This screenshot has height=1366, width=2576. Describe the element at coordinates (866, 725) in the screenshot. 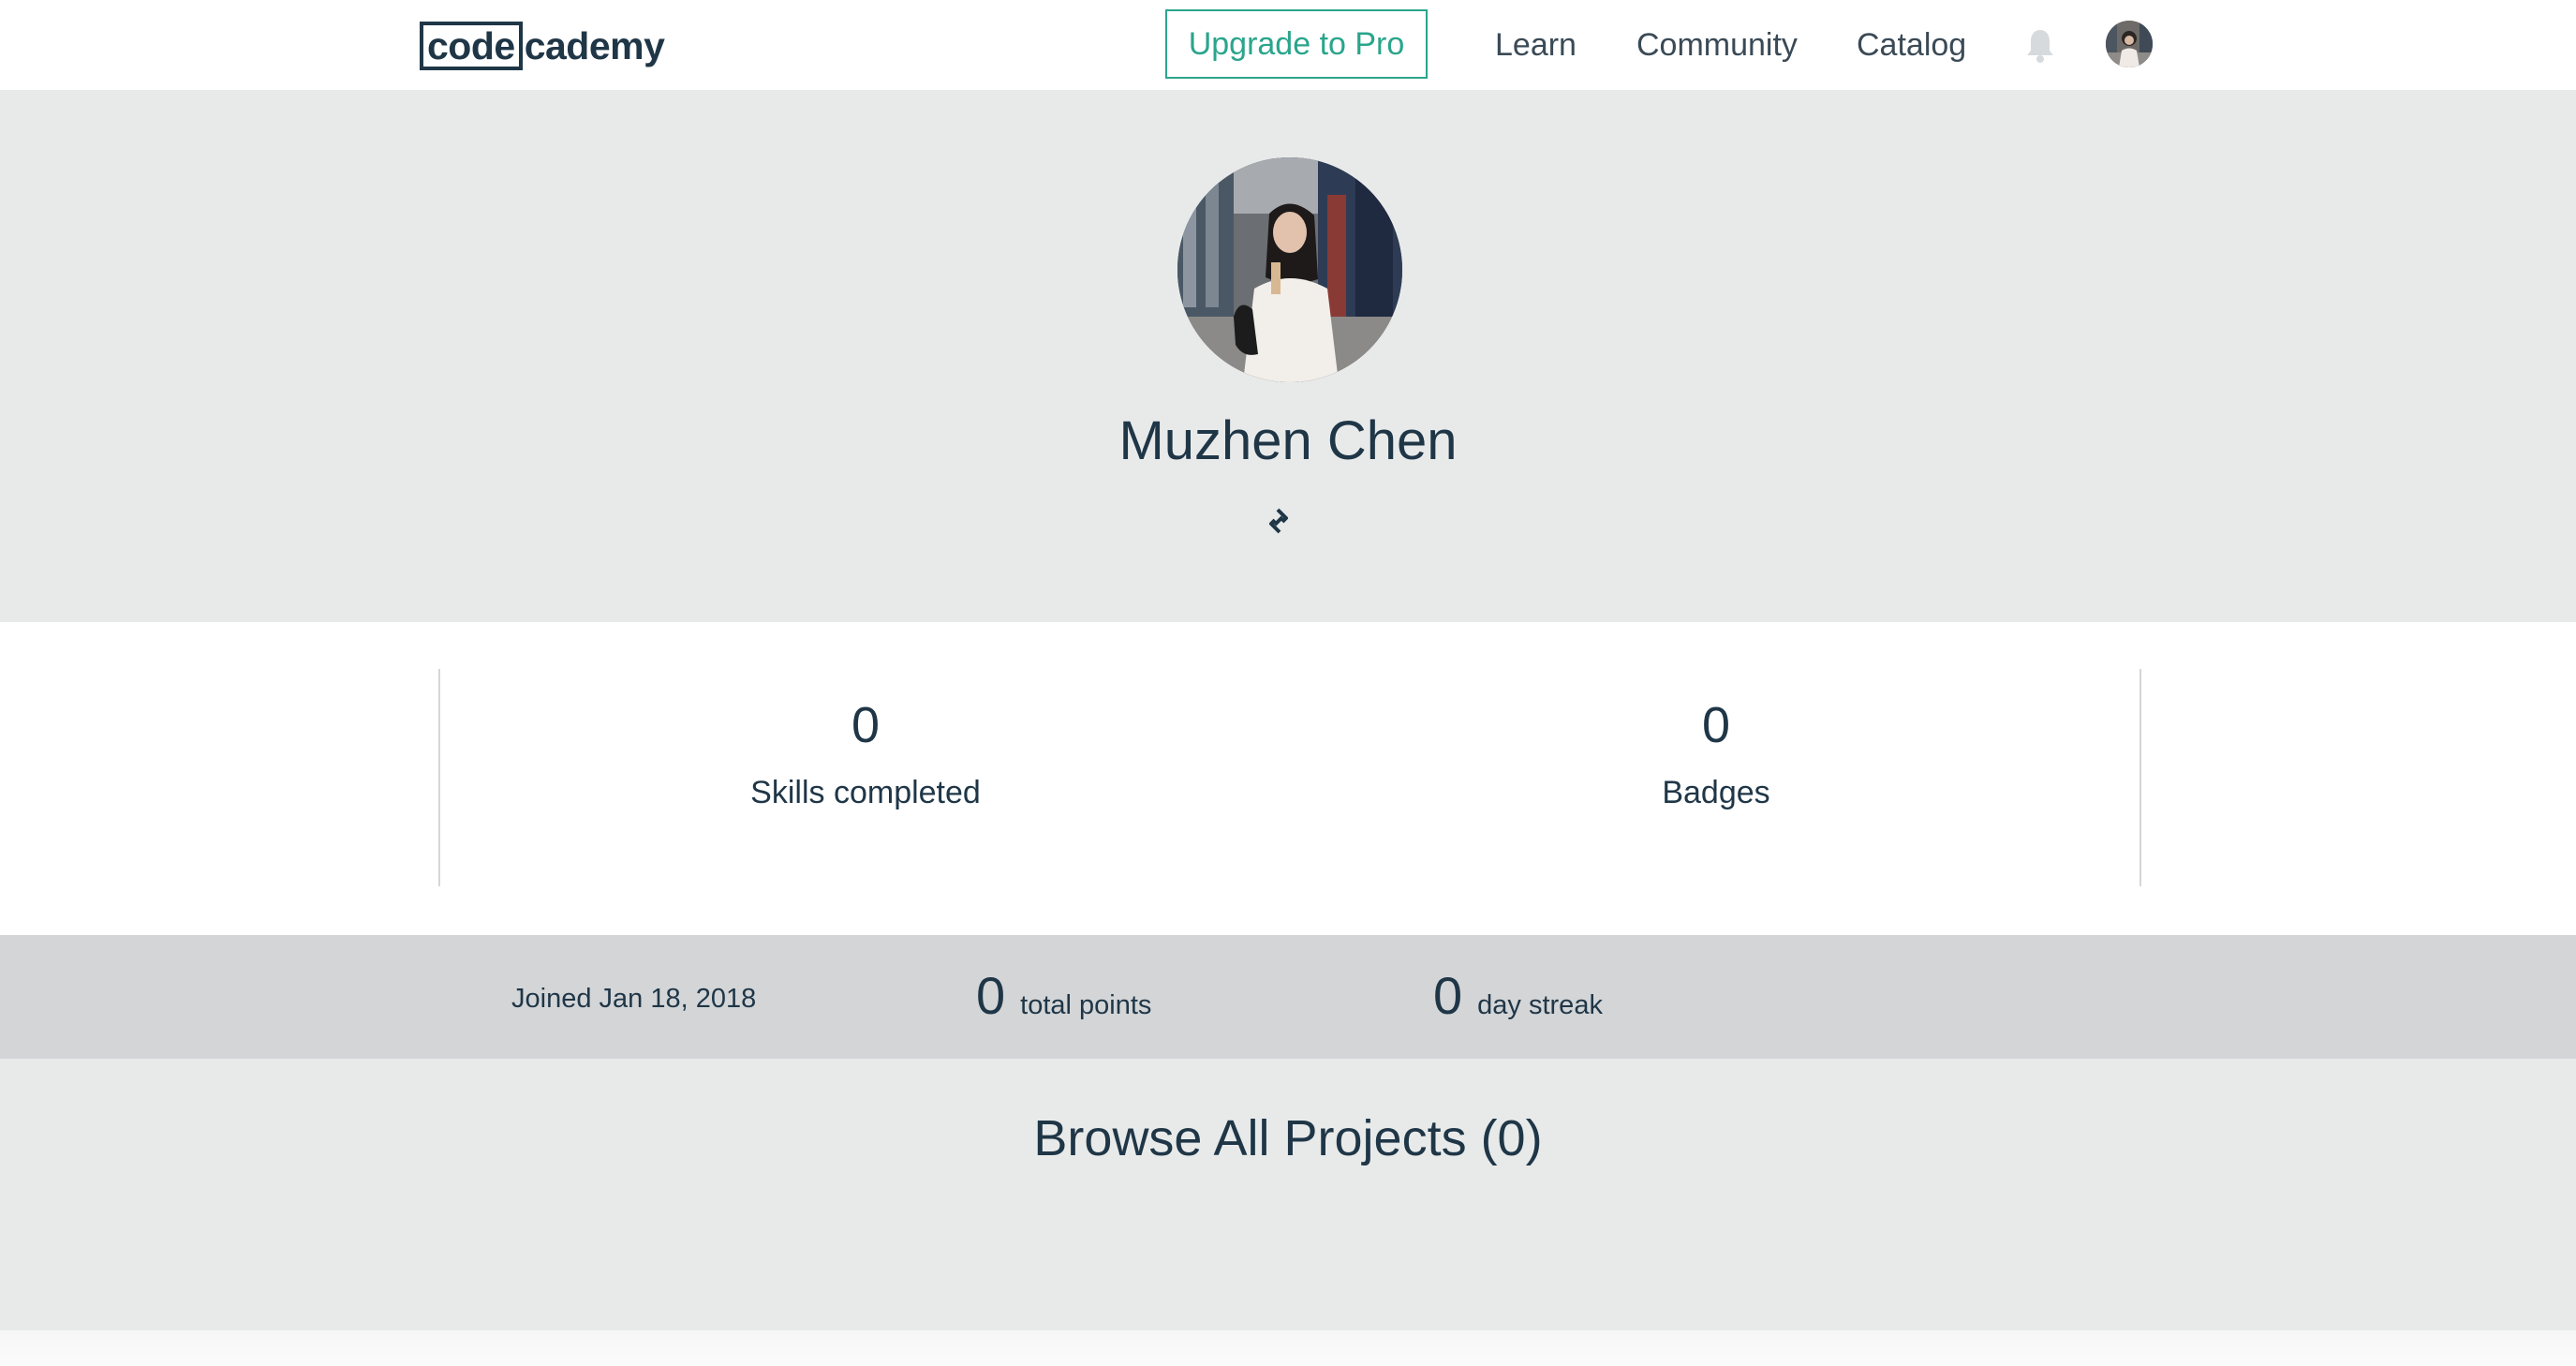

I see `skills-completed-value: 0` at that location.